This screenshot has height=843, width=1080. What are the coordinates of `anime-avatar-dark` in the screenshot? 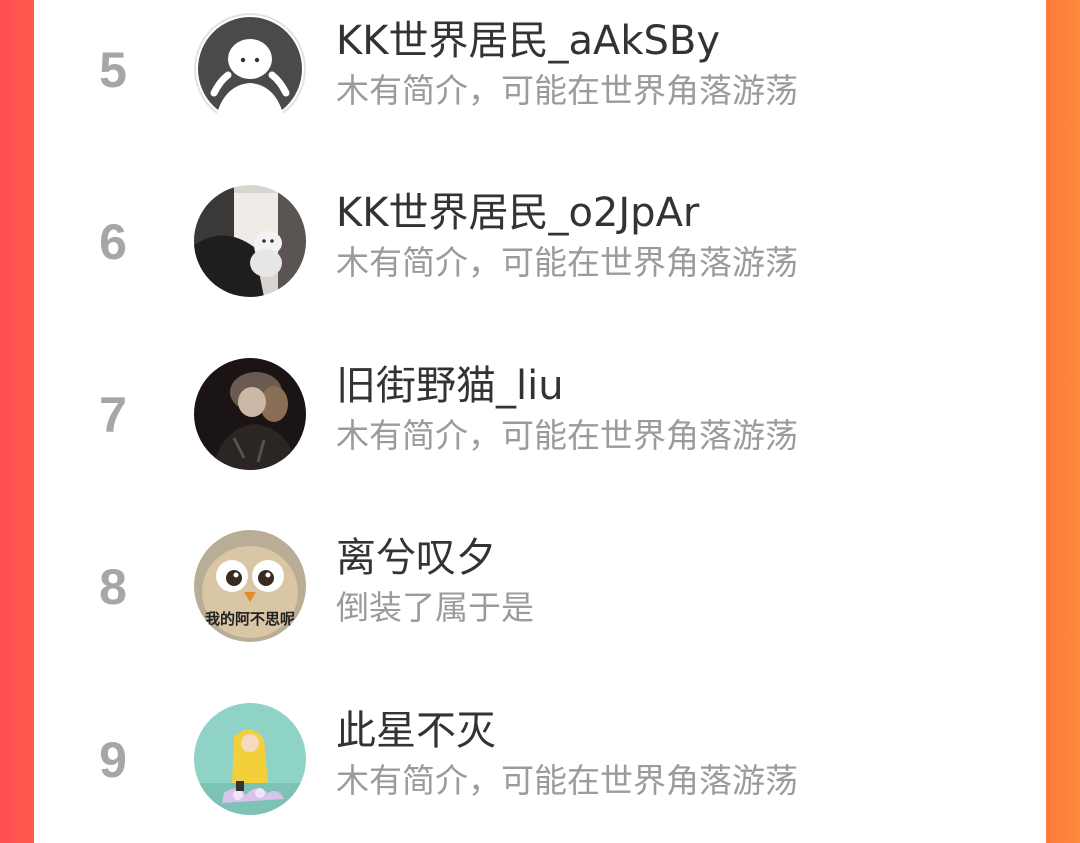 It's located at (250, 414).